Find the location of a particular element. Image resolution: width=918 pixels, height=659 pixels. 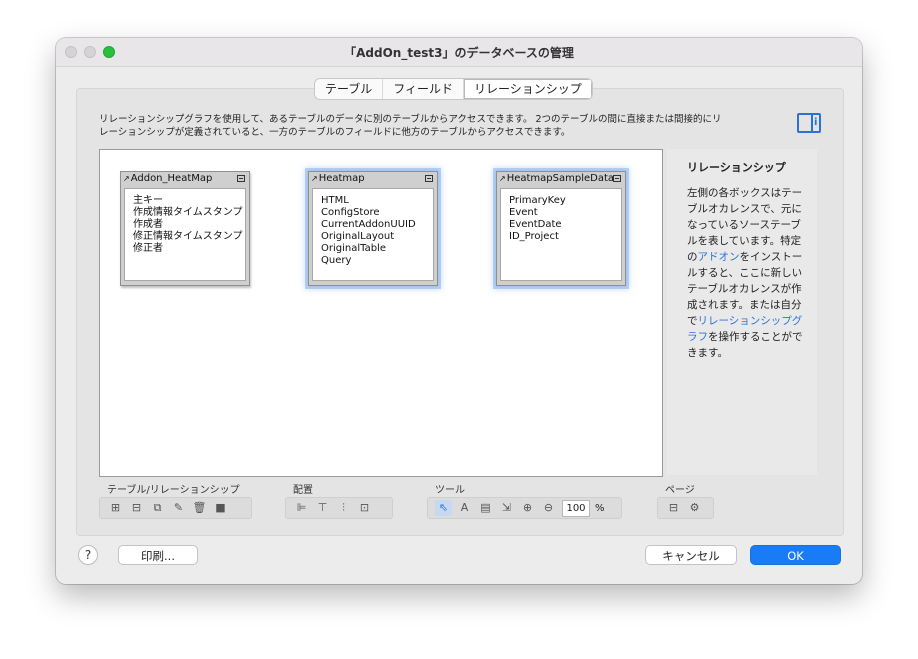

table-occurrence-header: ↗Heatmap is located at coordinates (373, 179).